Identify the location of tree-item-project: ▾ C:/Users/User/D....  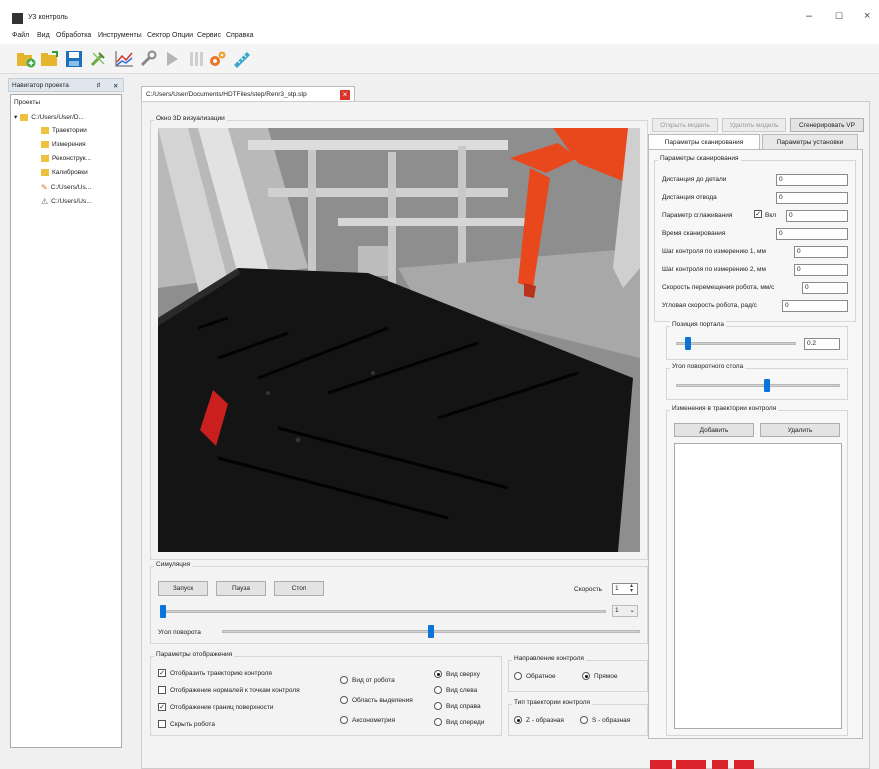
(49, 117).